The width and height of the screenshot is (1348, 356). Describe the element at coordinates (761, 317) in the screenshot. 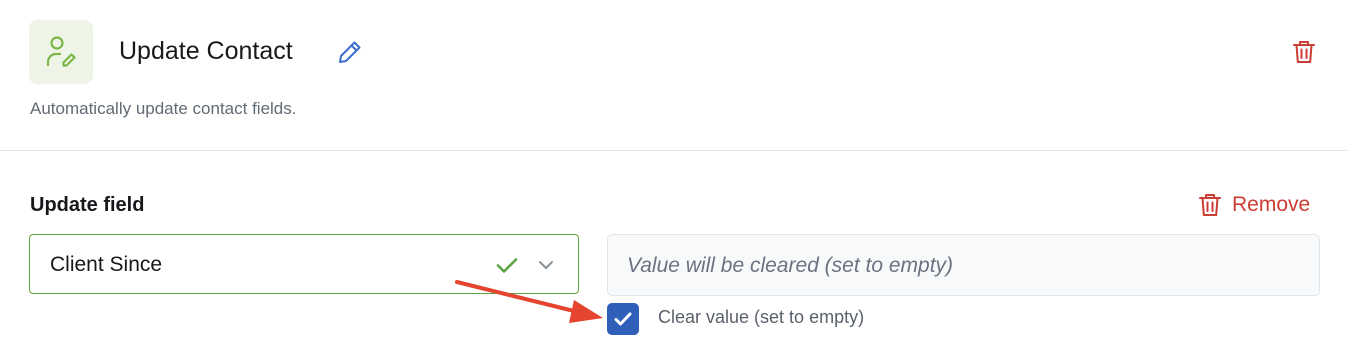

I see `clear-value-checkbox-label: Clear value (set to empty)` at that location.